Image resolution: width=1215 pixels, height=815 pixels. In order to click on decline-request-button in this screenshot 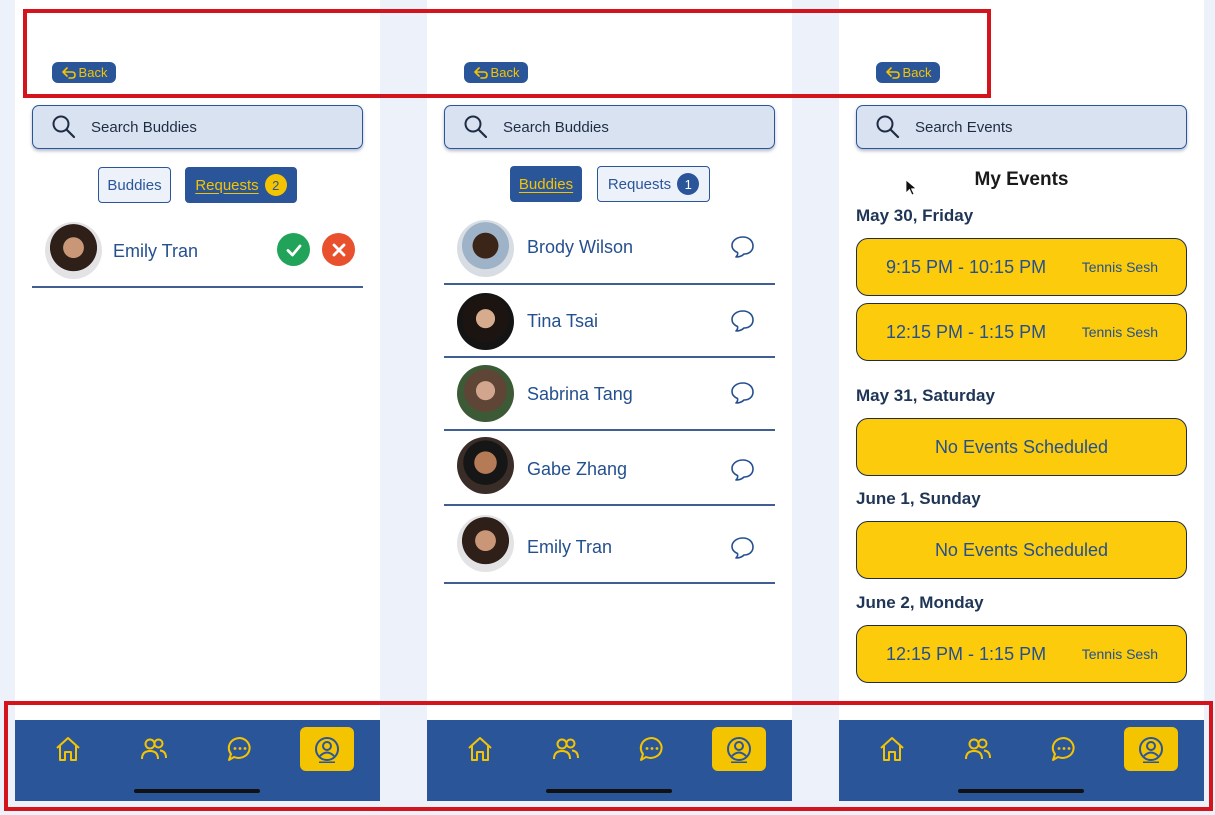, I will do `click(338, 249)`.